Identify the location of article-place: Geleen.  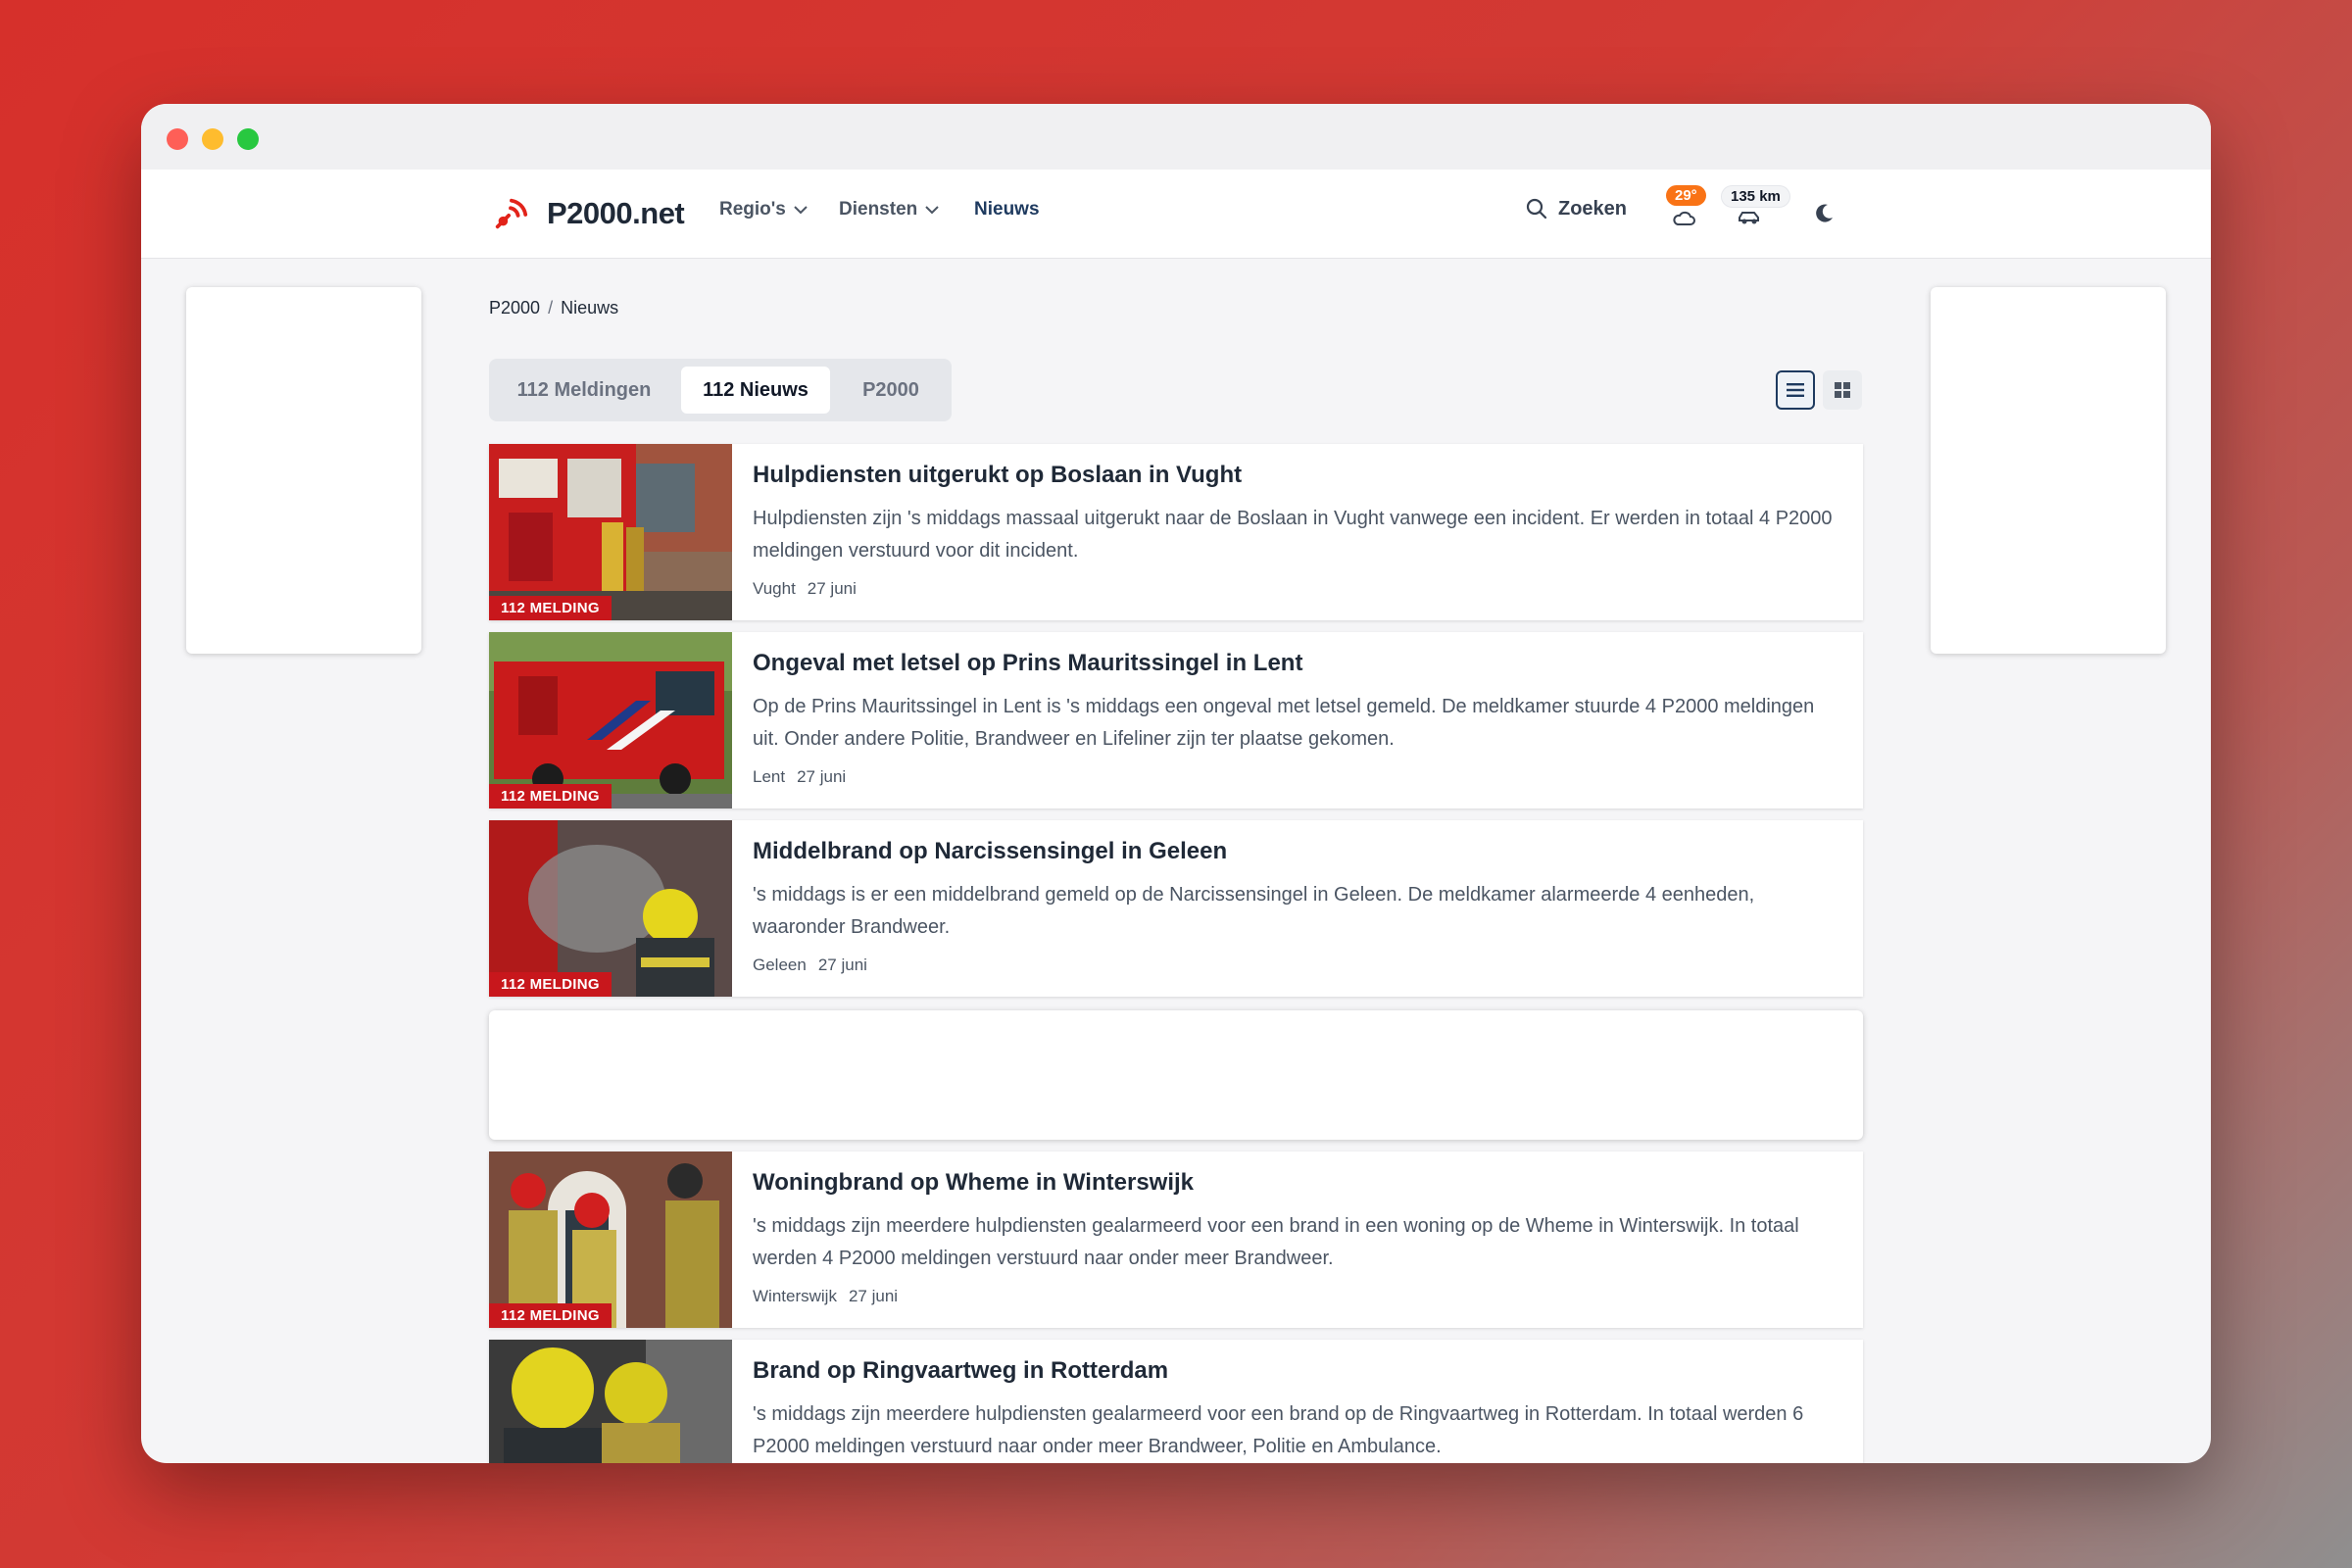
(780, 965).